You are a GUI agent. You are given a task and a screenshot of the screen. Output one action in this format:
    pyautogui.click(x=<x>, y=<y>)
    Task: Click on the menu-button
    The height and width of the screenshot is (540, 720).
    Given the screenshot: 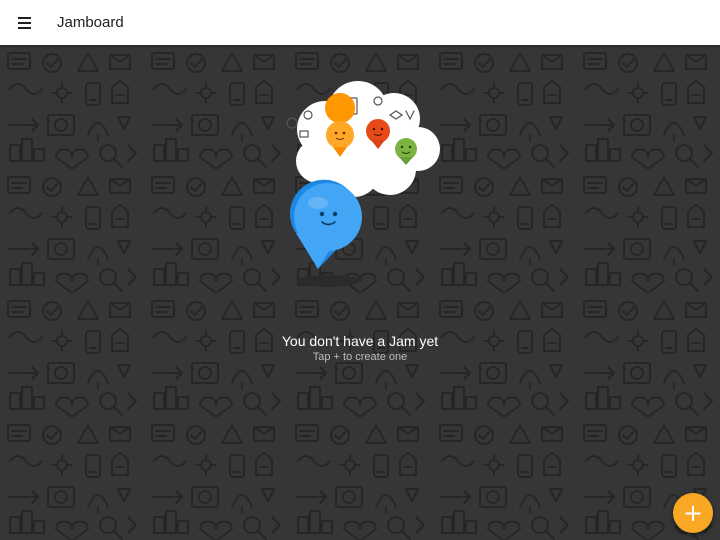 What is the action you would take?
    pyautogui.click(x=26, y=23)
    